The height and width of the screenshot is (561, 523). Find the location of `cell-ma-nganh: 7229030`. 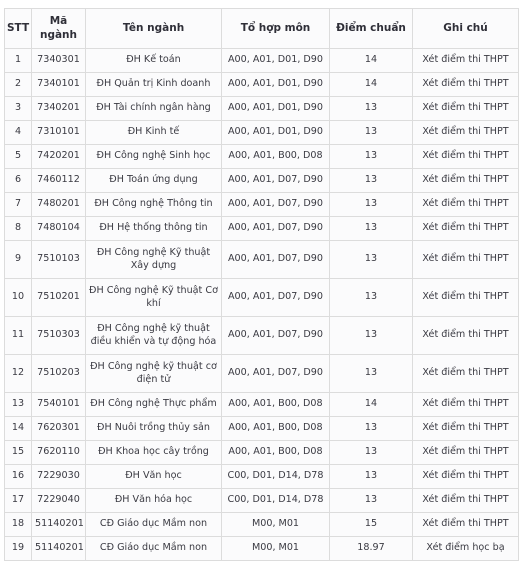

cell-ma-nganh: 7229030 is located at coordinates (58, 476).